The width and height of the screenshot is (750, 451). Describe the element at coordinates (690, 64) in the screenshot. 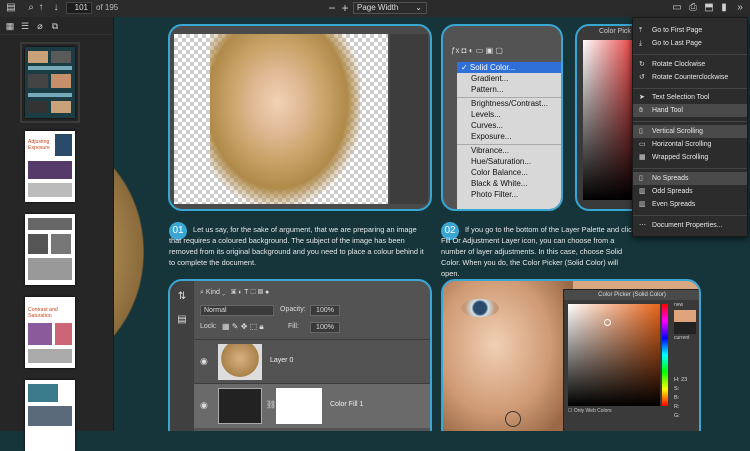

I see `menu-item-rotate-cw: ↻ Rotate Clockwise` at that location.